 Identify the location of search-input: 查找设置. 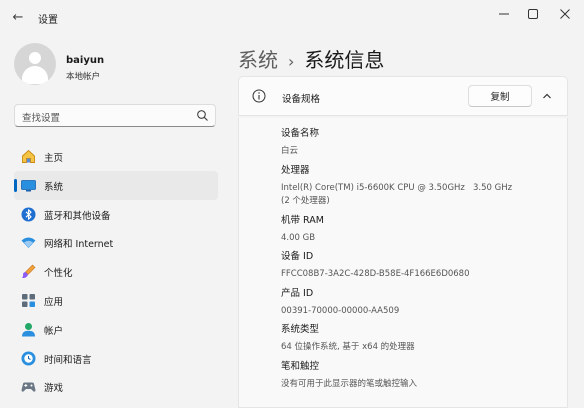
(115, 115).